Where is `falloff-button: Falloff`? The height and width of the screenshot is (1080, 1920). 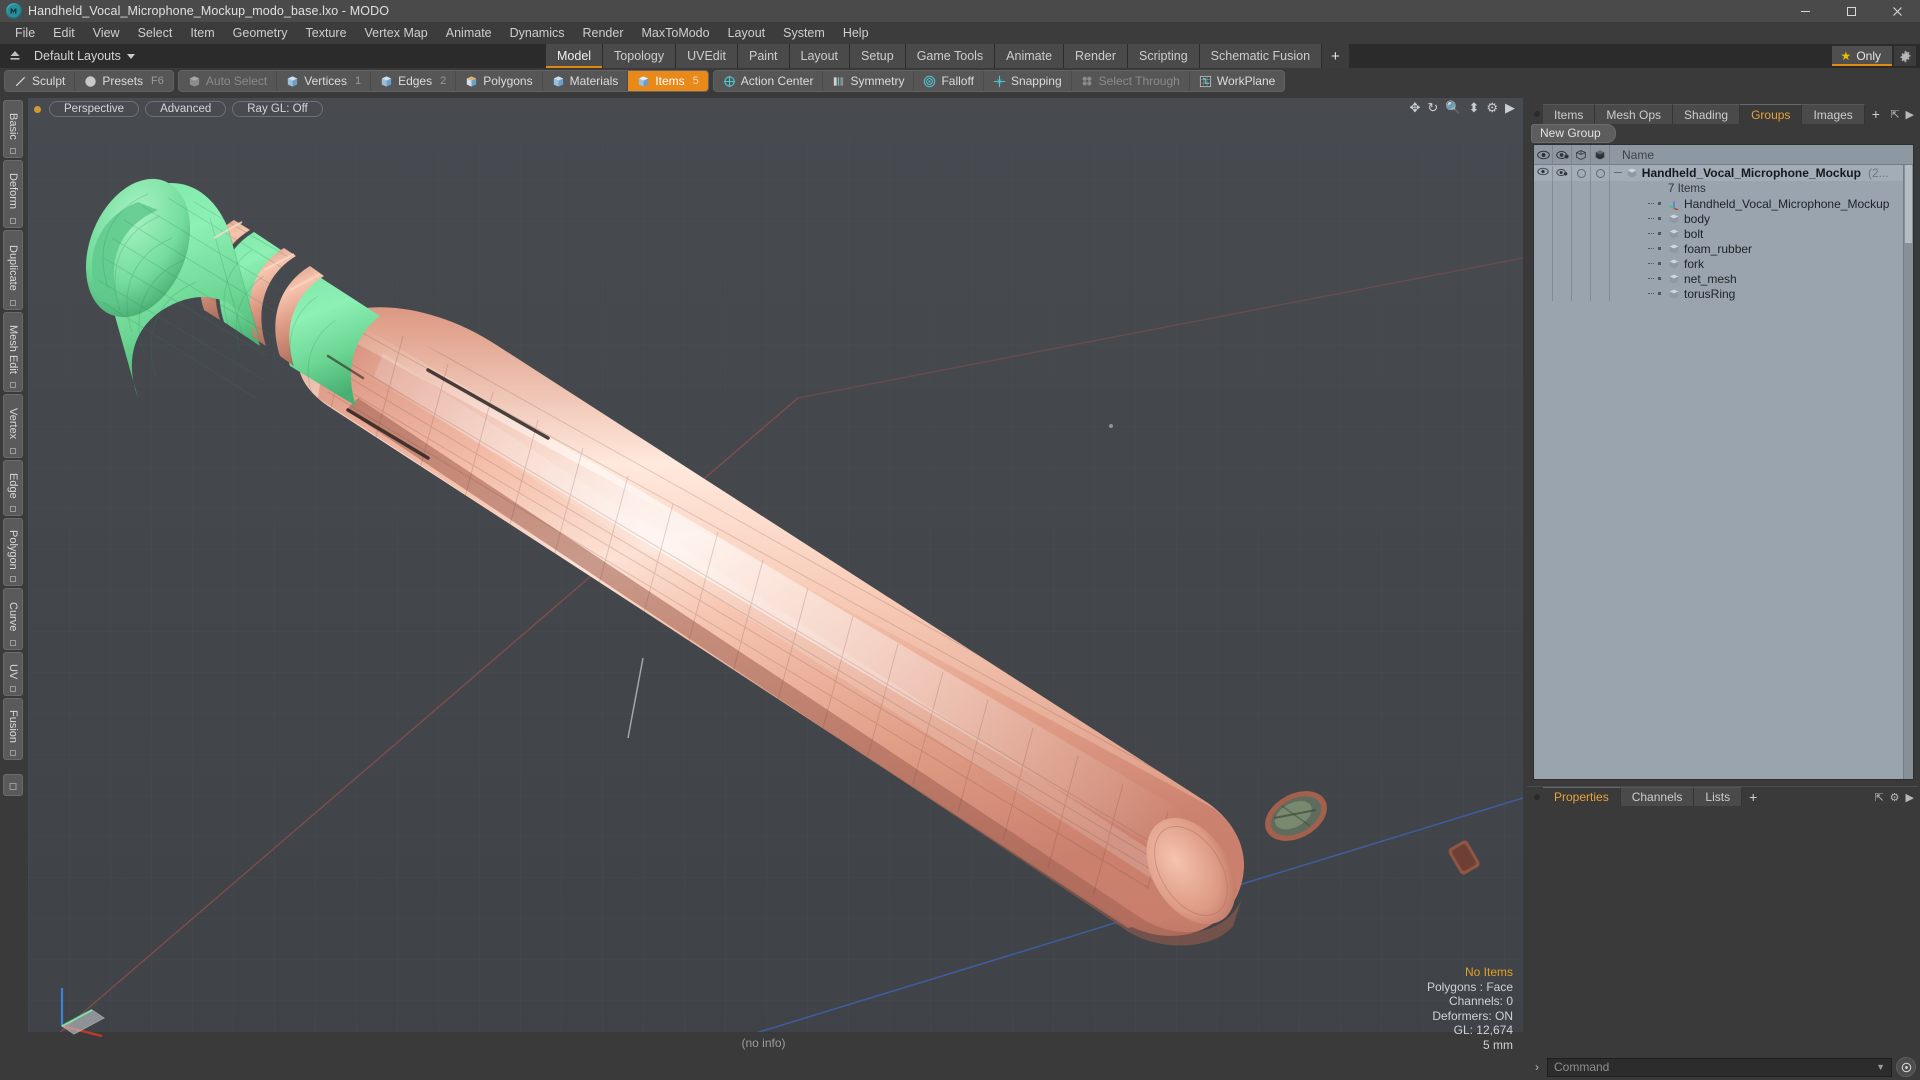
falloff-button: Falloff is located at coordinates (949, 81).